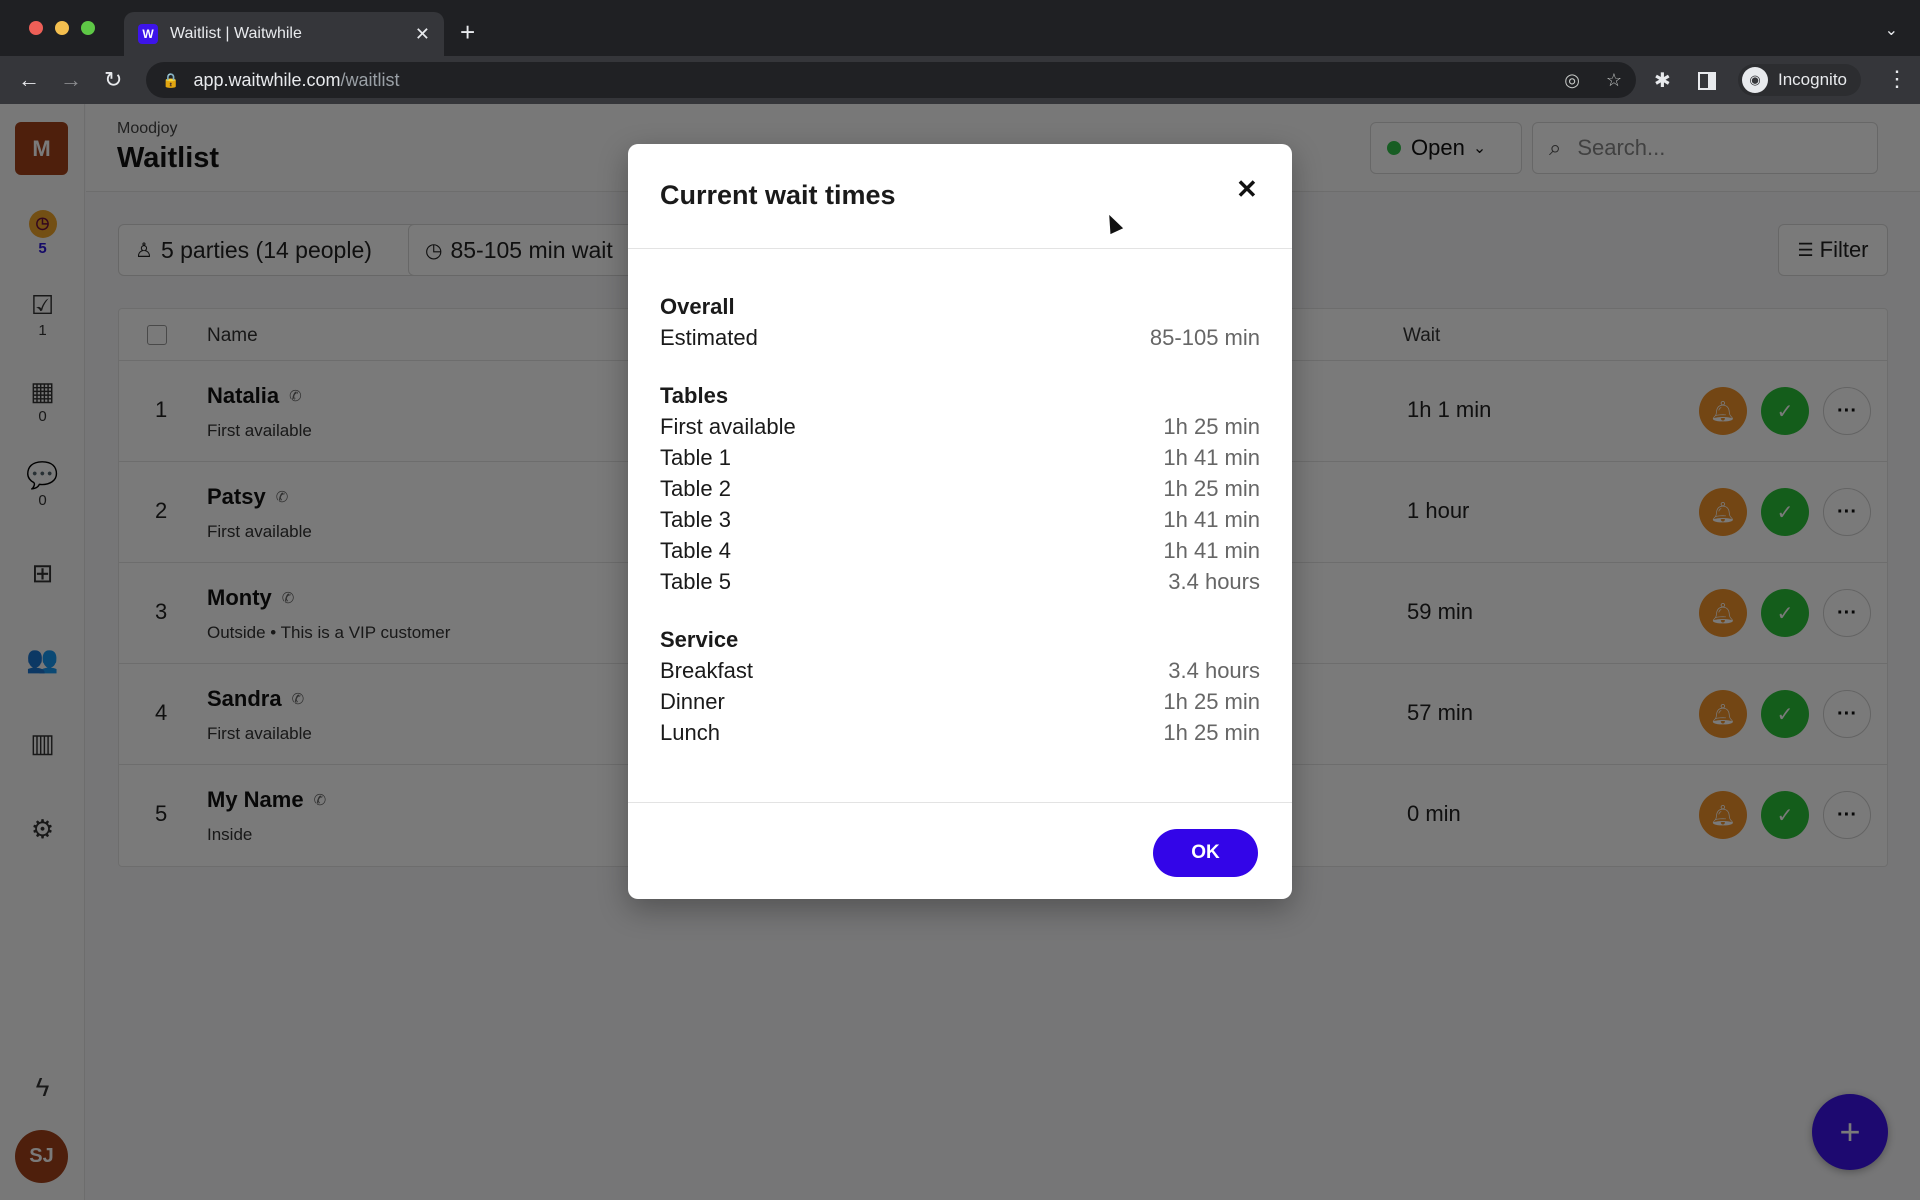 Image resolution: width=1920 pixels, height=1200 pixels. I want to click on wait-row-label: Table 3, so click(695, 519).